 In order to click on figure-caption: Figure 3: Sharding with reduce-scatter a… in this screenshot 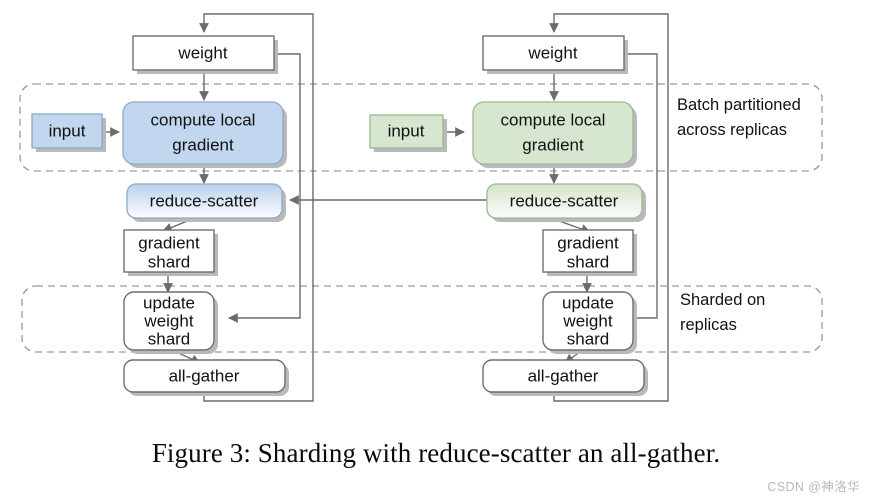, I will do `click(436, 453)`.